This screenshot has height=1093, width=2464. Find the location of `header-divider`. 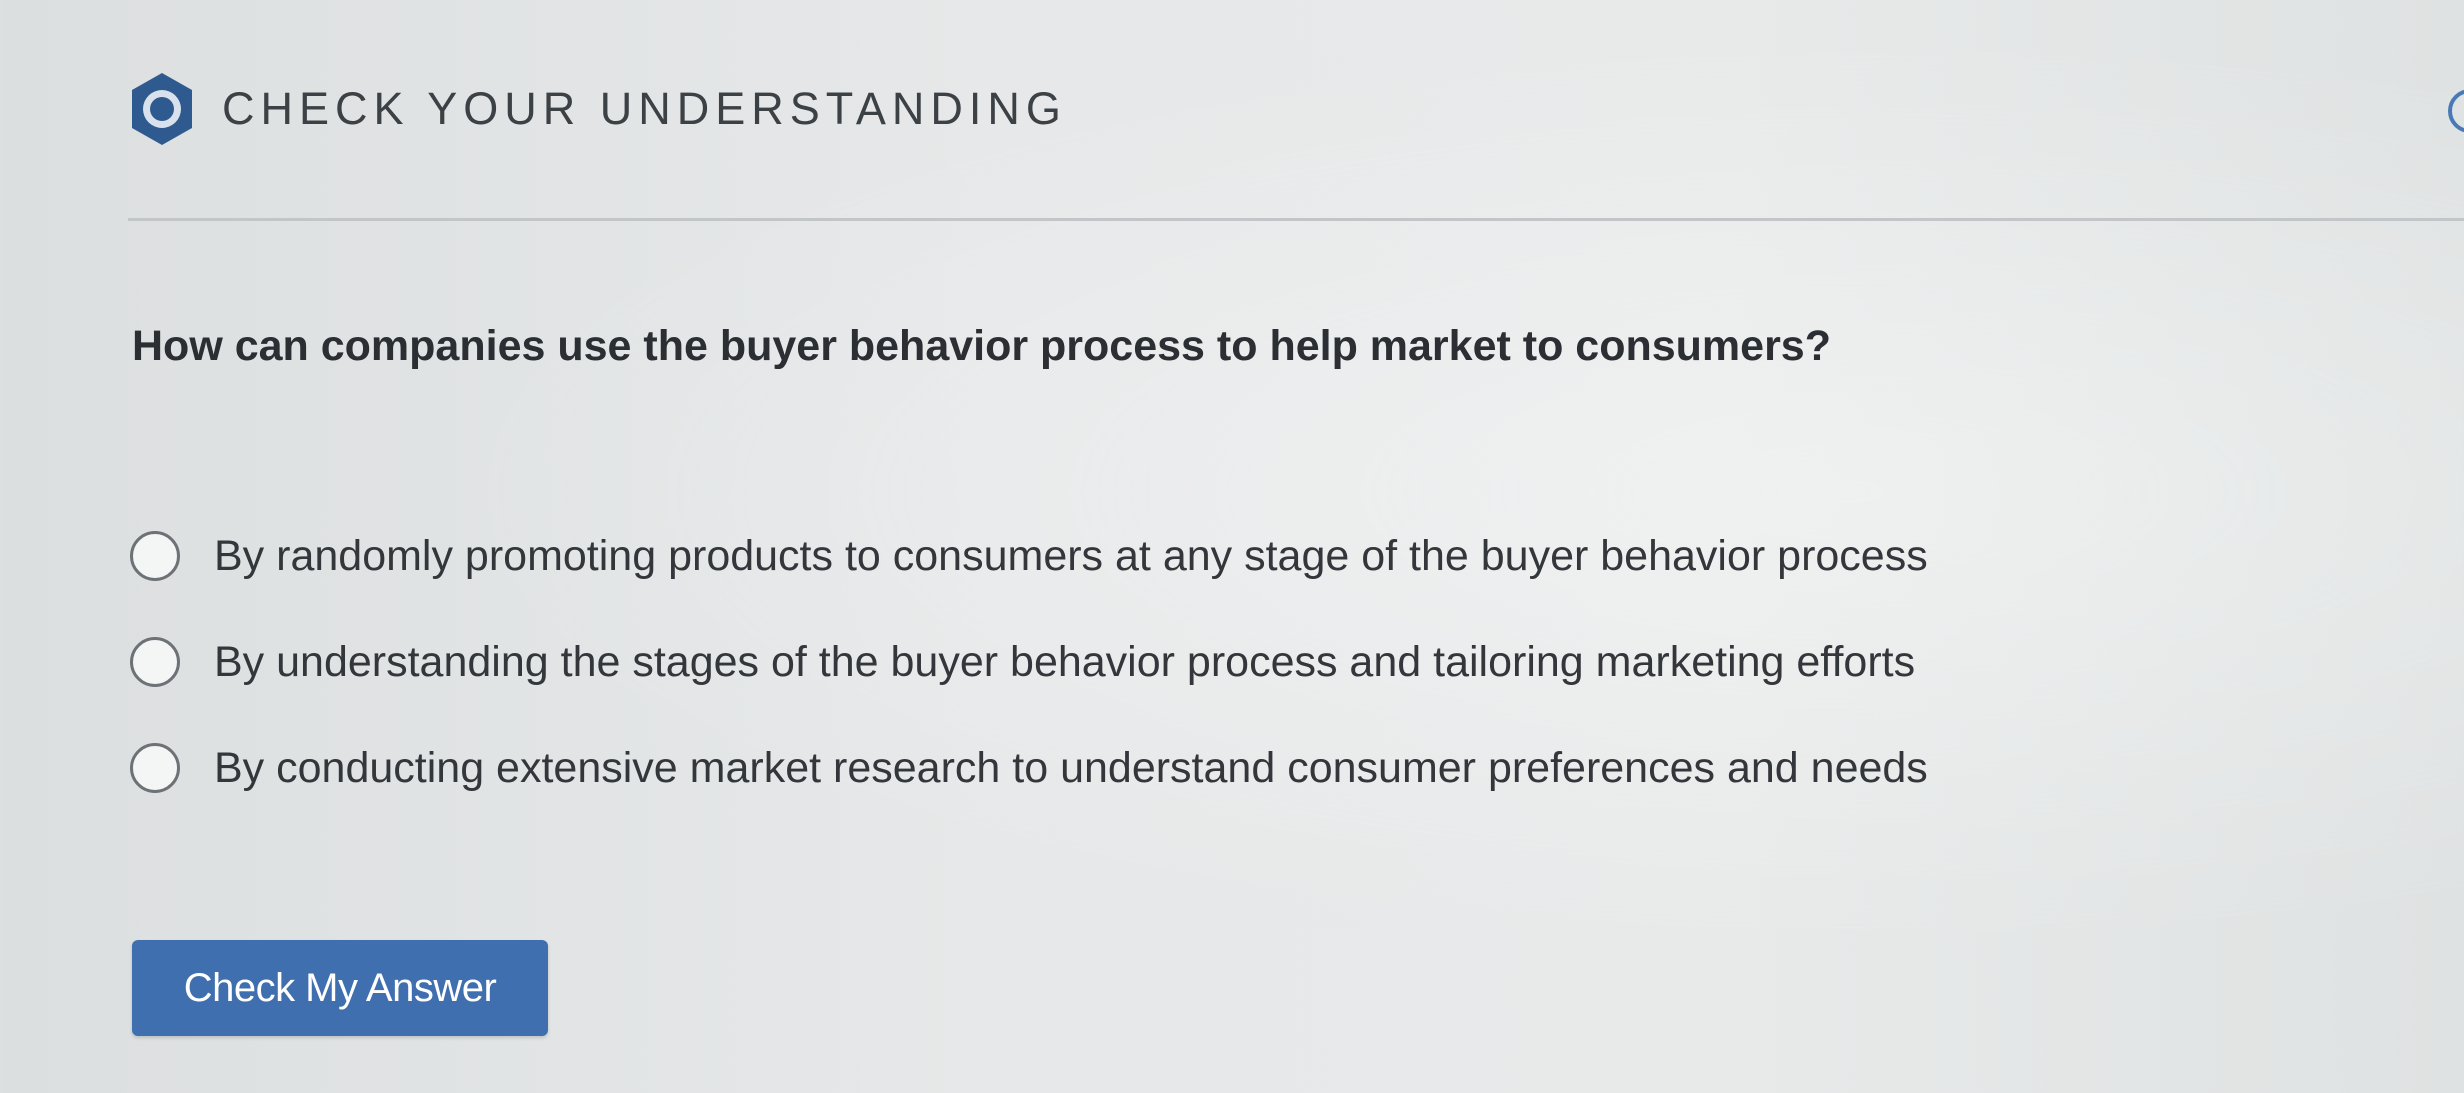

header-divider is located at coordinates (1296, 219).